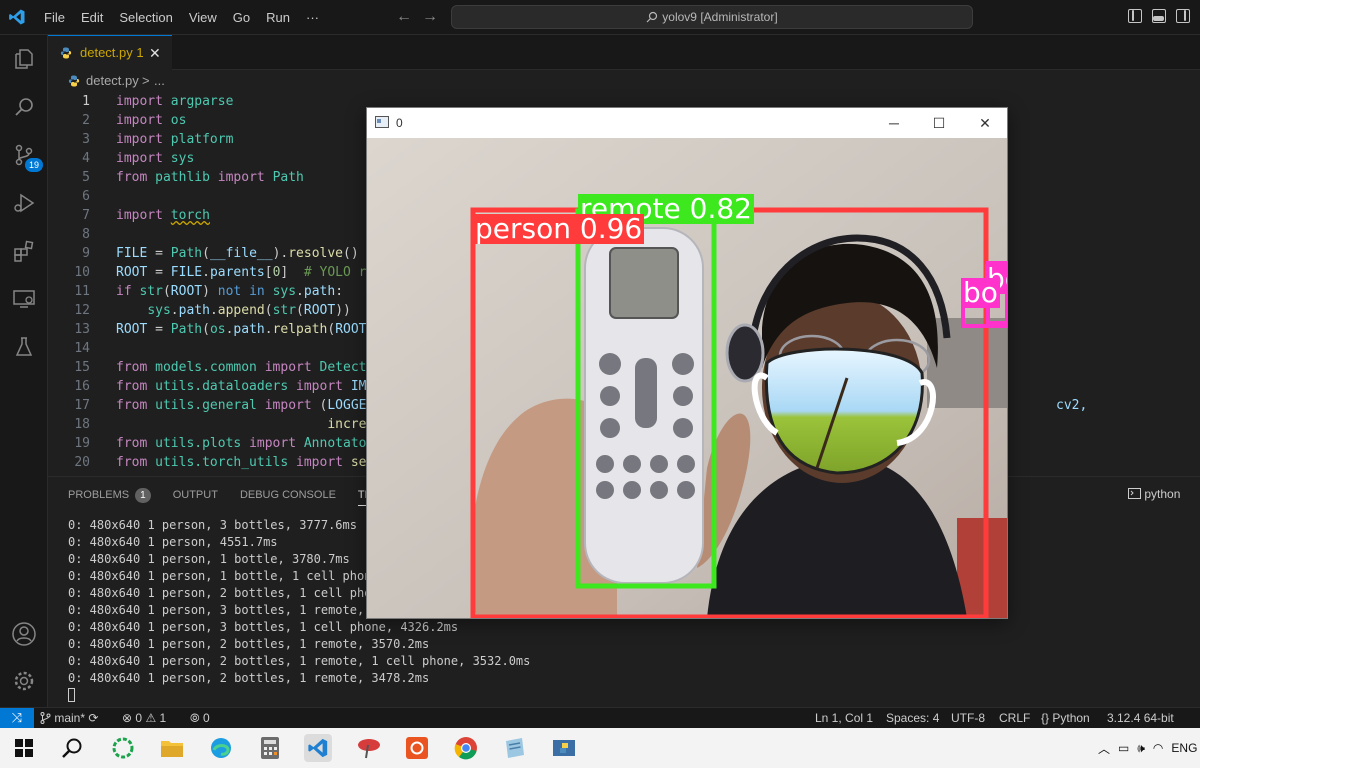 The width and height of the screenshot is (1366, 768). What do you see at coordinates (86, 215) in the screenshot?
I see `line-number: 7` at bounding box center [86, 215].